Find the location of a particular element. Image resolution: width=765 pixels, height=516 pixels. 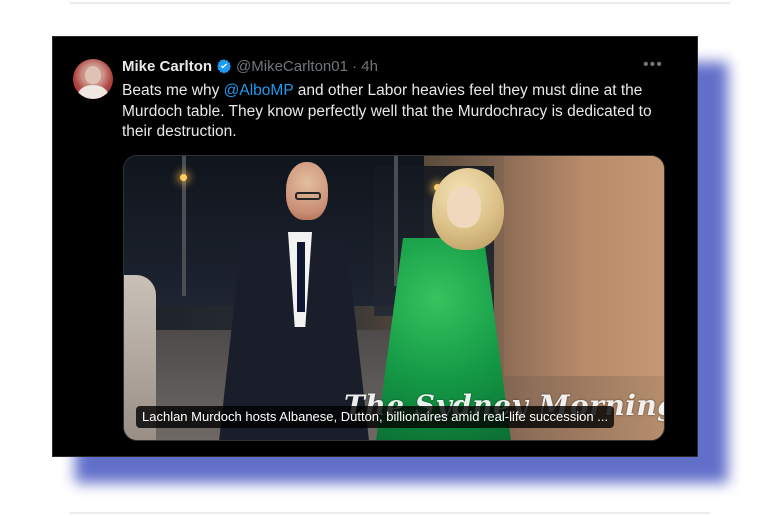

tweet-text-before-mention: Beats me why is located at coordinates (173, 90).